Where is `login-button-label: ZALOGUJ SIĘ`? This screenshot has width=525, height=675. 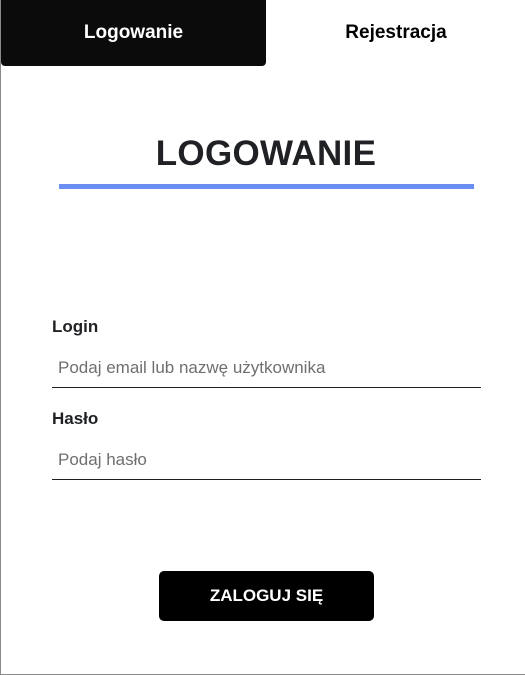
login-button-label: ZALOGUJ SIĘ is located at coordinates (266, 595).